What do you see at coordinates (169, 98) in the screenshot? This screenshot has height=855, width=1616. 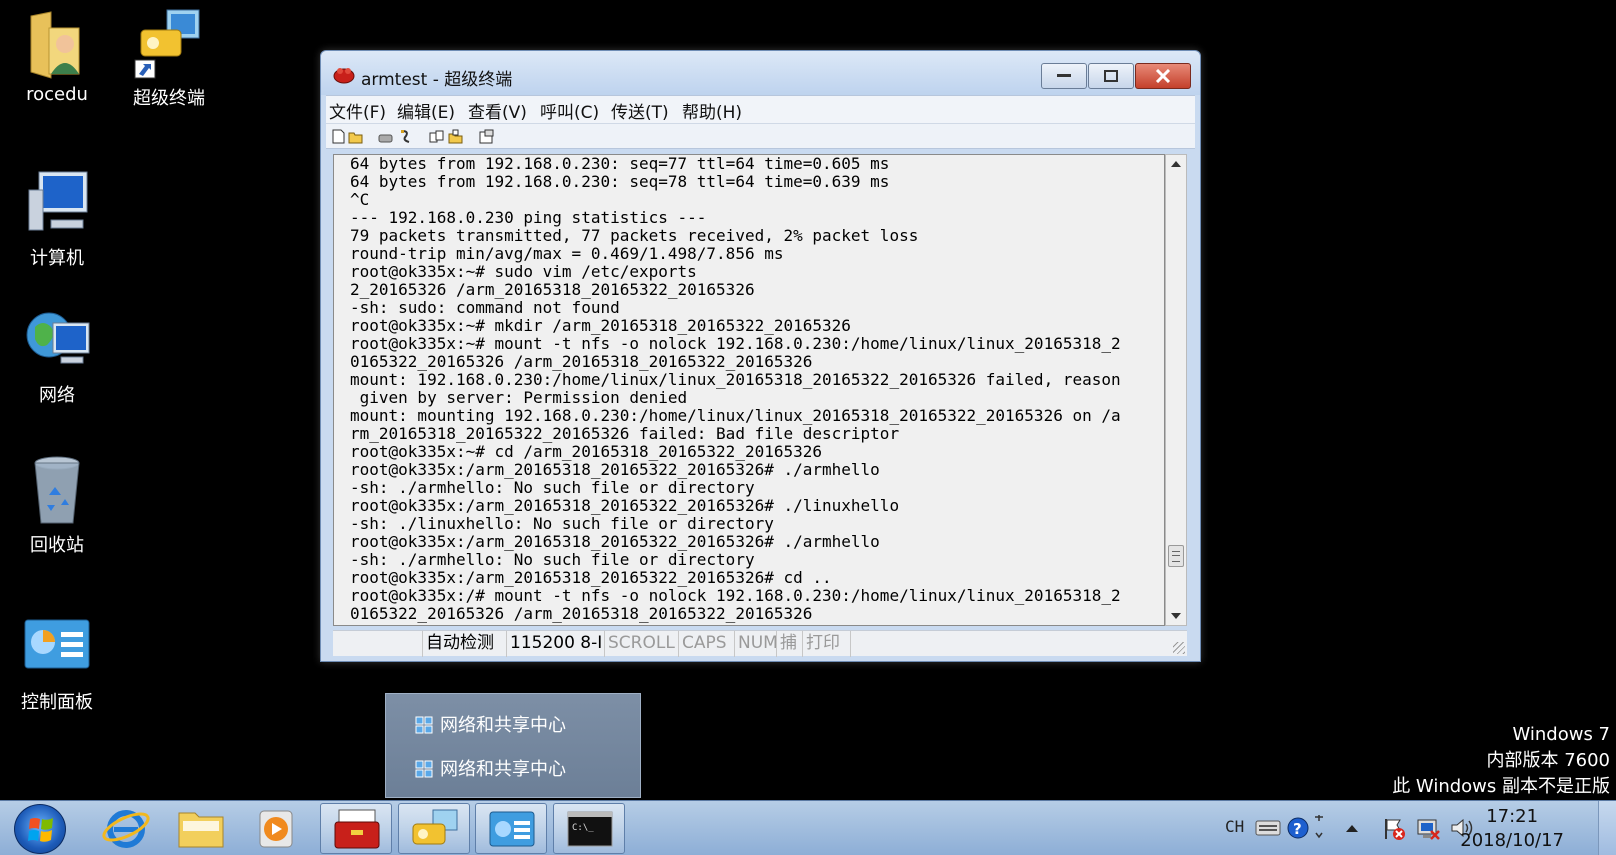 I see `desktop-icon-label: 超级终端` at bounding box center [169, 98].